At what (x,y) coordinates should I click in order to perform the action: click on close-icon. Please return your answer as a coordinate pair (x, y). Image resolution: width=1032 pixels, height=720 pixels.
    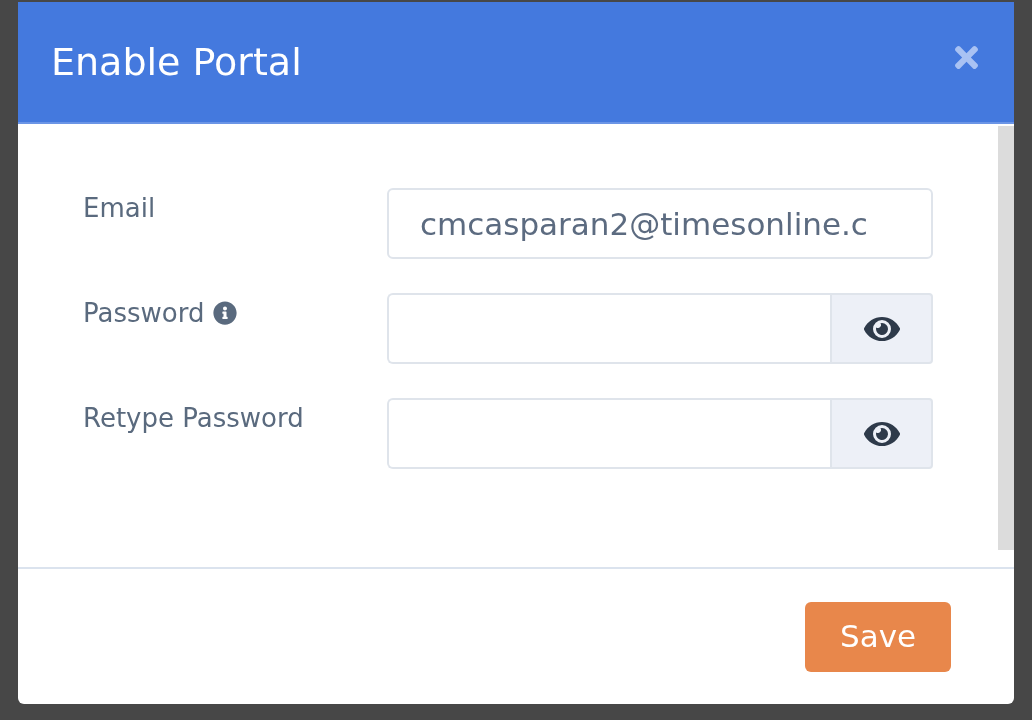
    Looking at the image, I should click on (966, 57).